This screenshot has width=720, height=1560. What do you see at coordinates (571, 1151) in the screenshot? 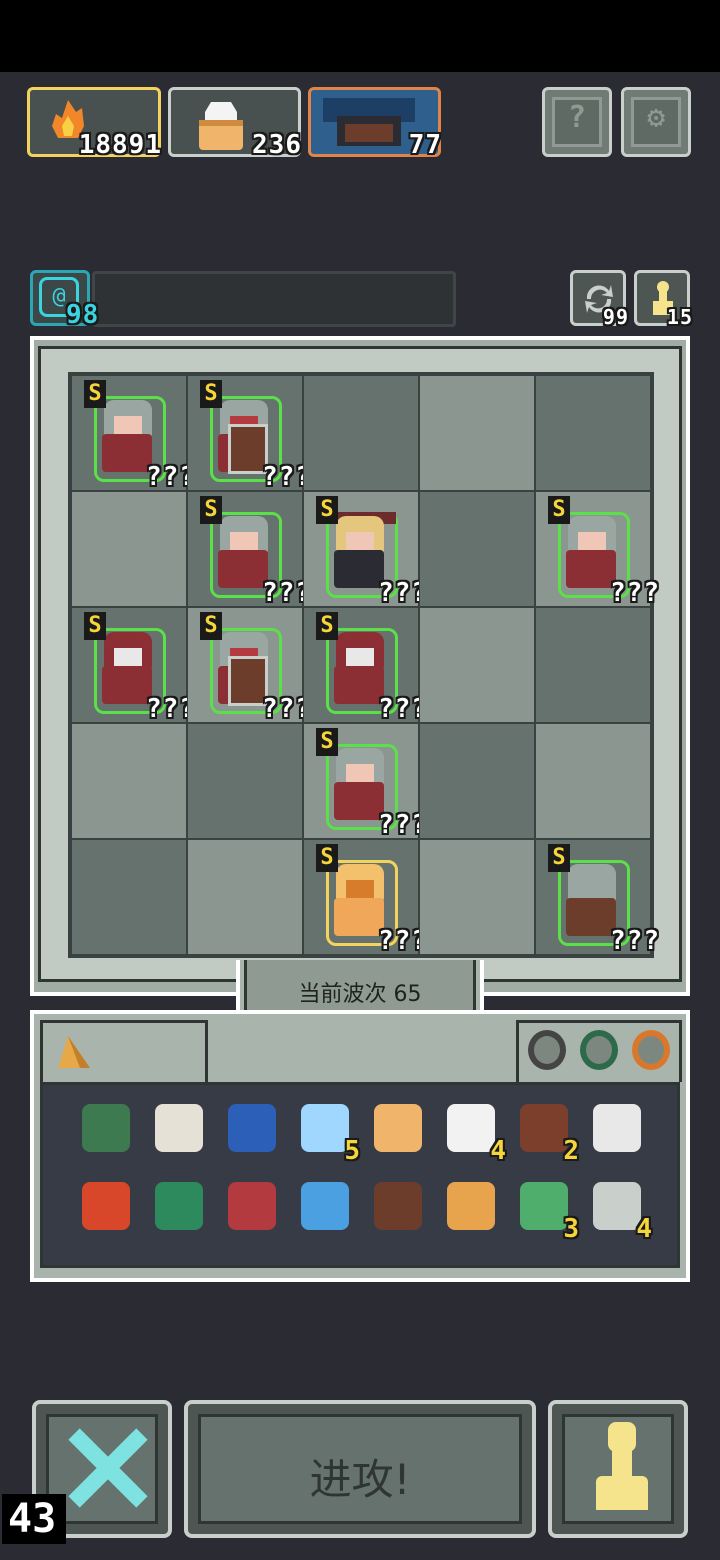
I see `item-count: 2` at bounding box center [571, 1151].